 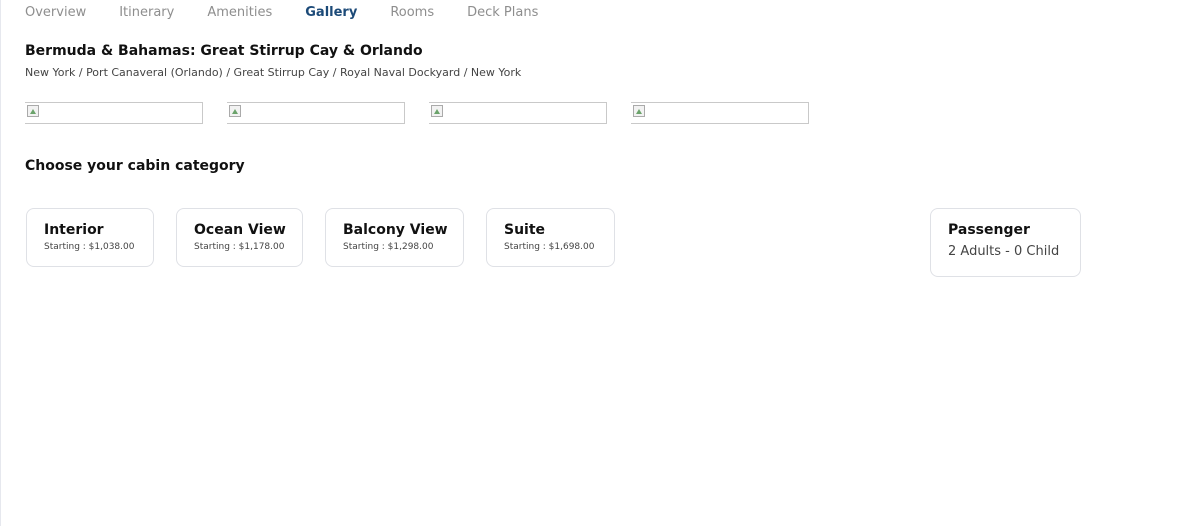 I want to click on tab-amenities: Amenities, so click(x=239, y=13).